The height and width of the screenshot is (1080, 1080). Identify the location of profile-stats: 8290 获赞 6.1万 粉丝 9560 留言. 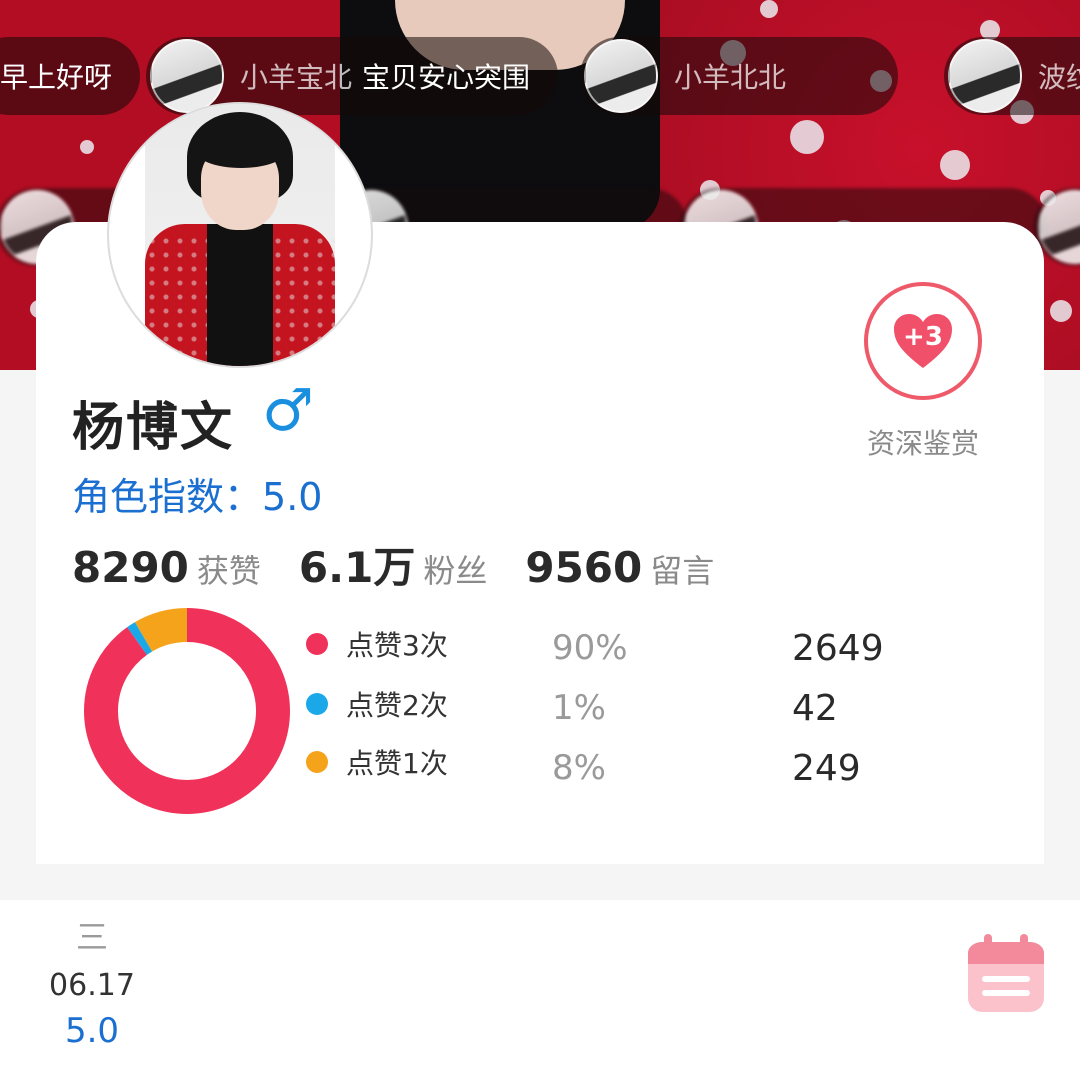
(412, 564).